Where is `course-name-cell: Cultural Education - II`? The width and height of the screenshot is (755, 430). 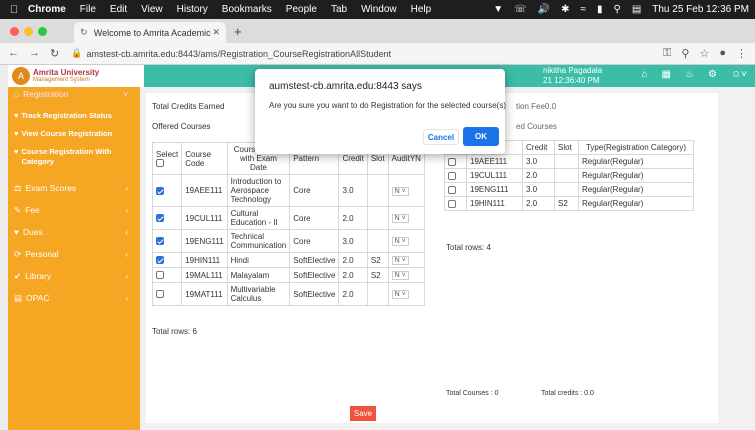
course-name-cell: Cultural Education - II is located at coordinates (258, 218).